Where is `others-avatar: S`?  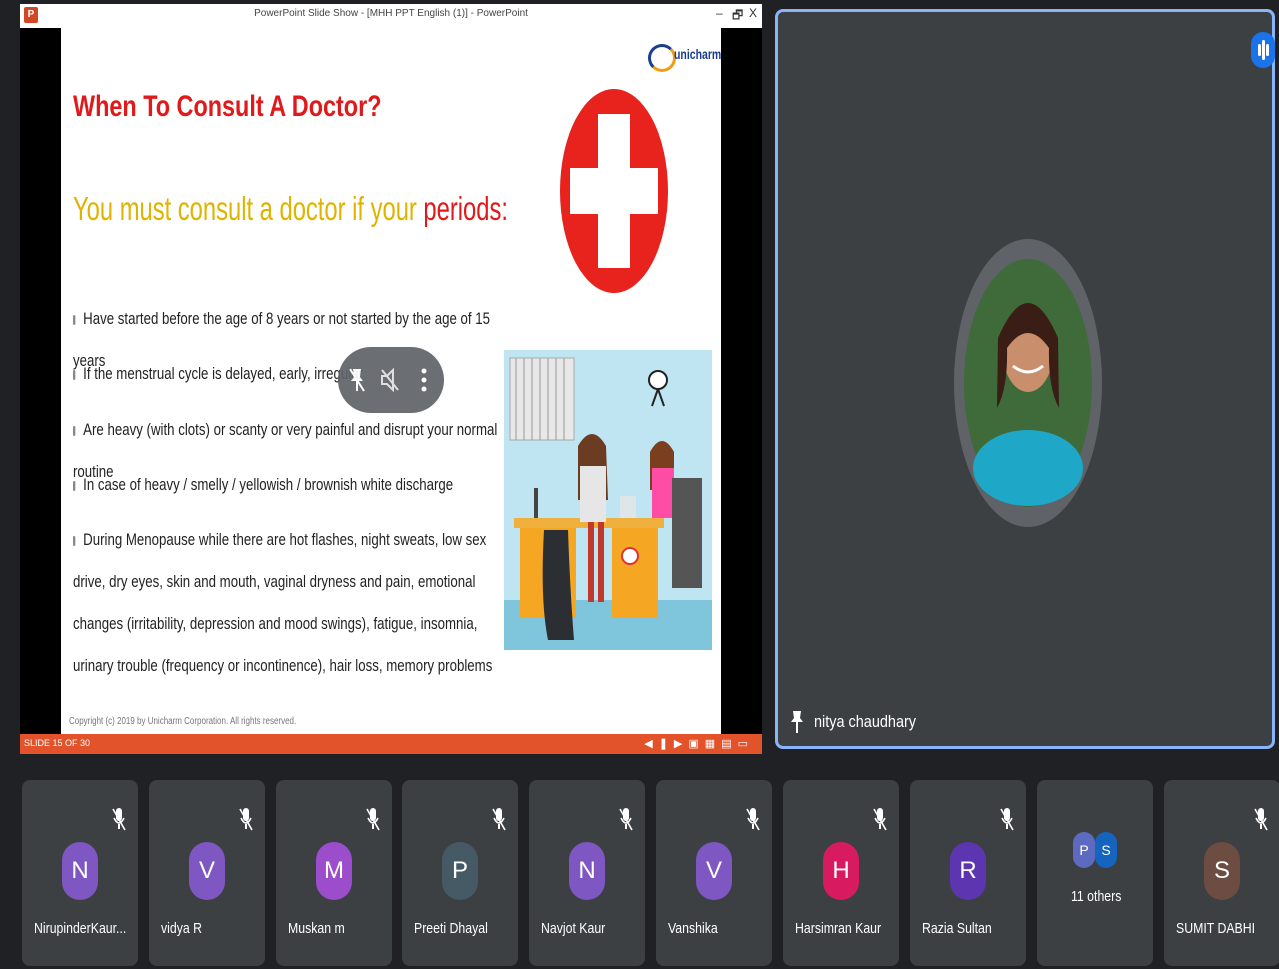
others-avatar: S is located at coordinates (1106, 850).